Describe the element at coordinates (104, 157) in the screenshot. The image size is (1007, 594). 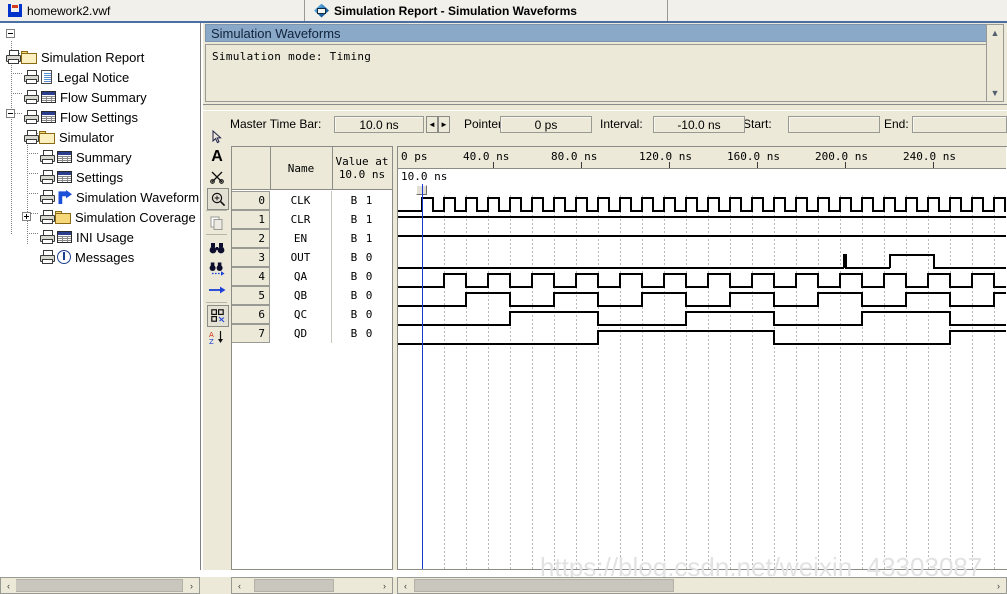
I see `tree-item-label: Summary` at that location.